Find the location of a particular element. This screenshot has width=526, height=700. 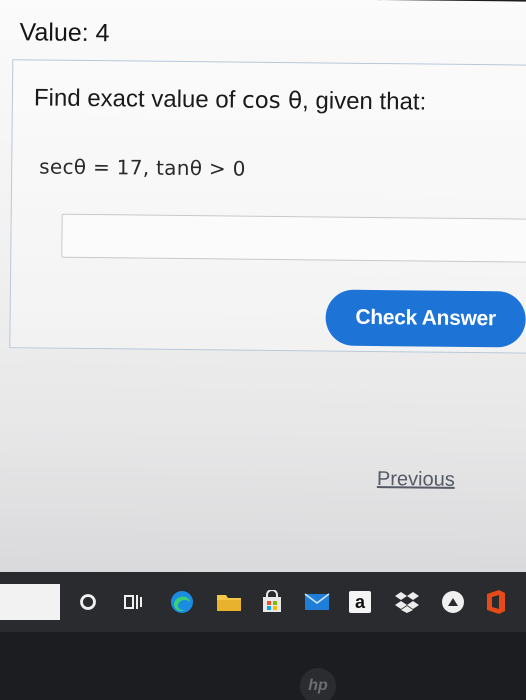

store-icon is located at coordinates (272, 602).